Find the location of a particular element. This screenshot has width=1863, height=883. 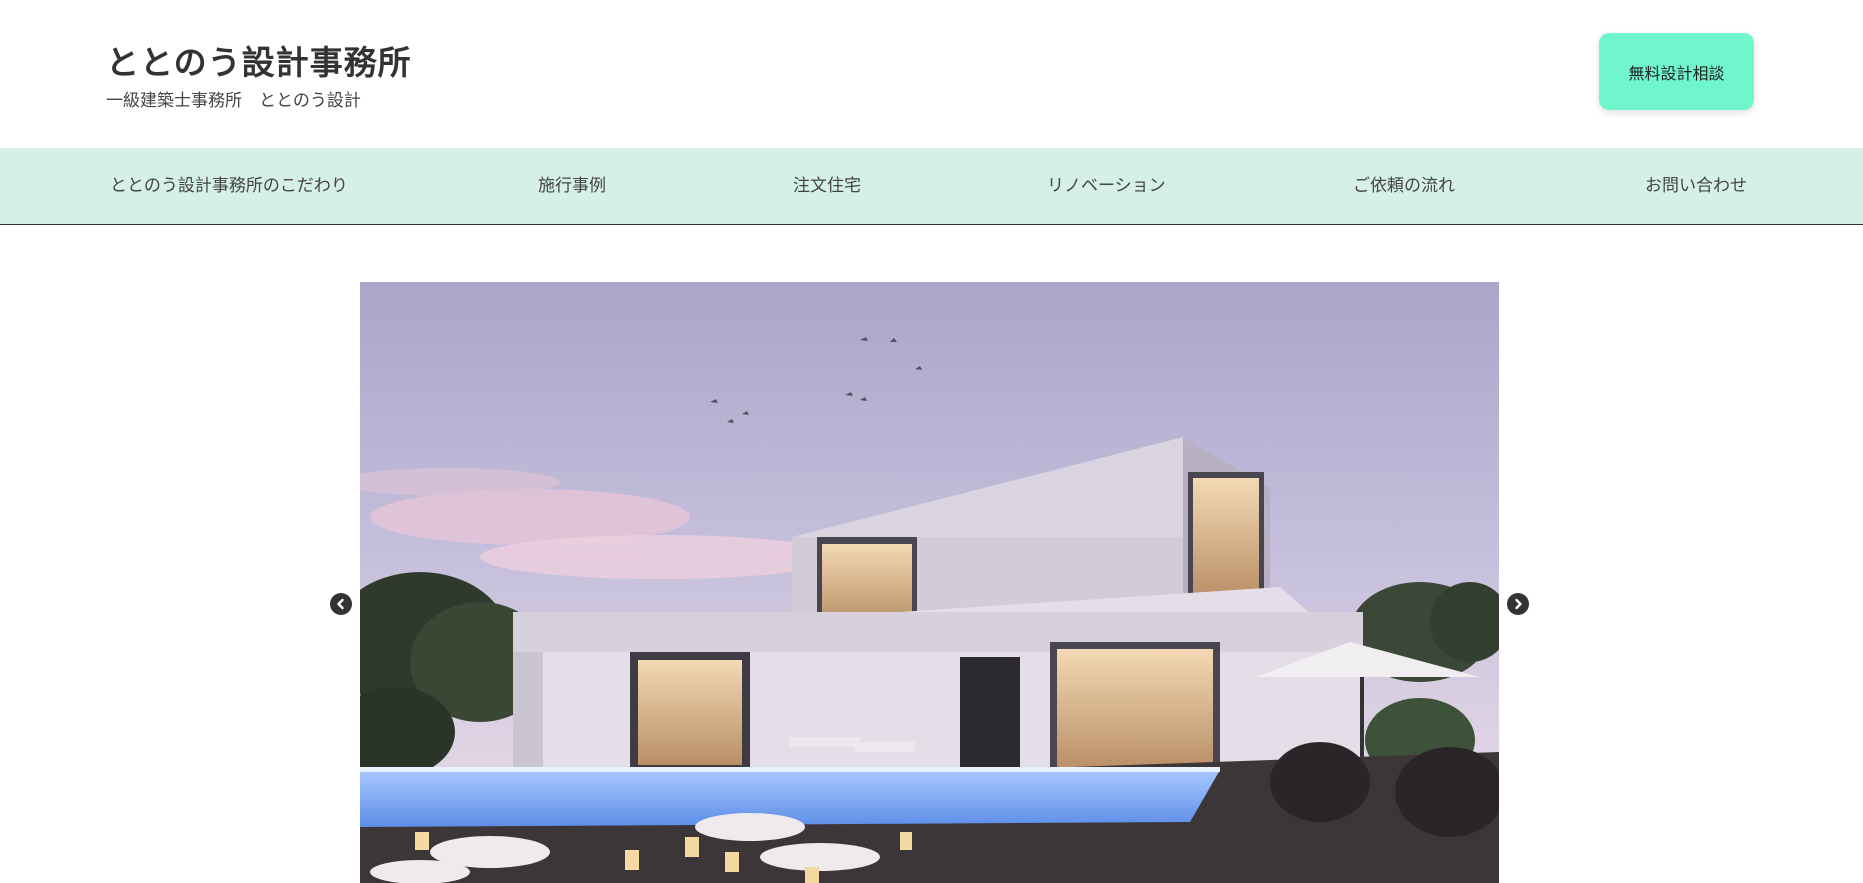

site-subtitle: 一級建築士事務所 ととのう設計 is located at coordinates (233, 101).